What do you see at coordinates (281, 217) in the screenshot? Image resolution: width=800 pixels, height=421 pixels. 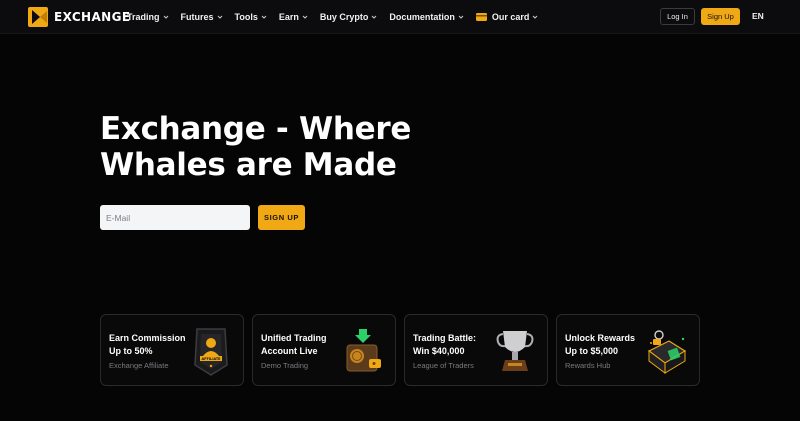 I see `hero-signup-button: SIGN UP` at bounding box center [281, 217].